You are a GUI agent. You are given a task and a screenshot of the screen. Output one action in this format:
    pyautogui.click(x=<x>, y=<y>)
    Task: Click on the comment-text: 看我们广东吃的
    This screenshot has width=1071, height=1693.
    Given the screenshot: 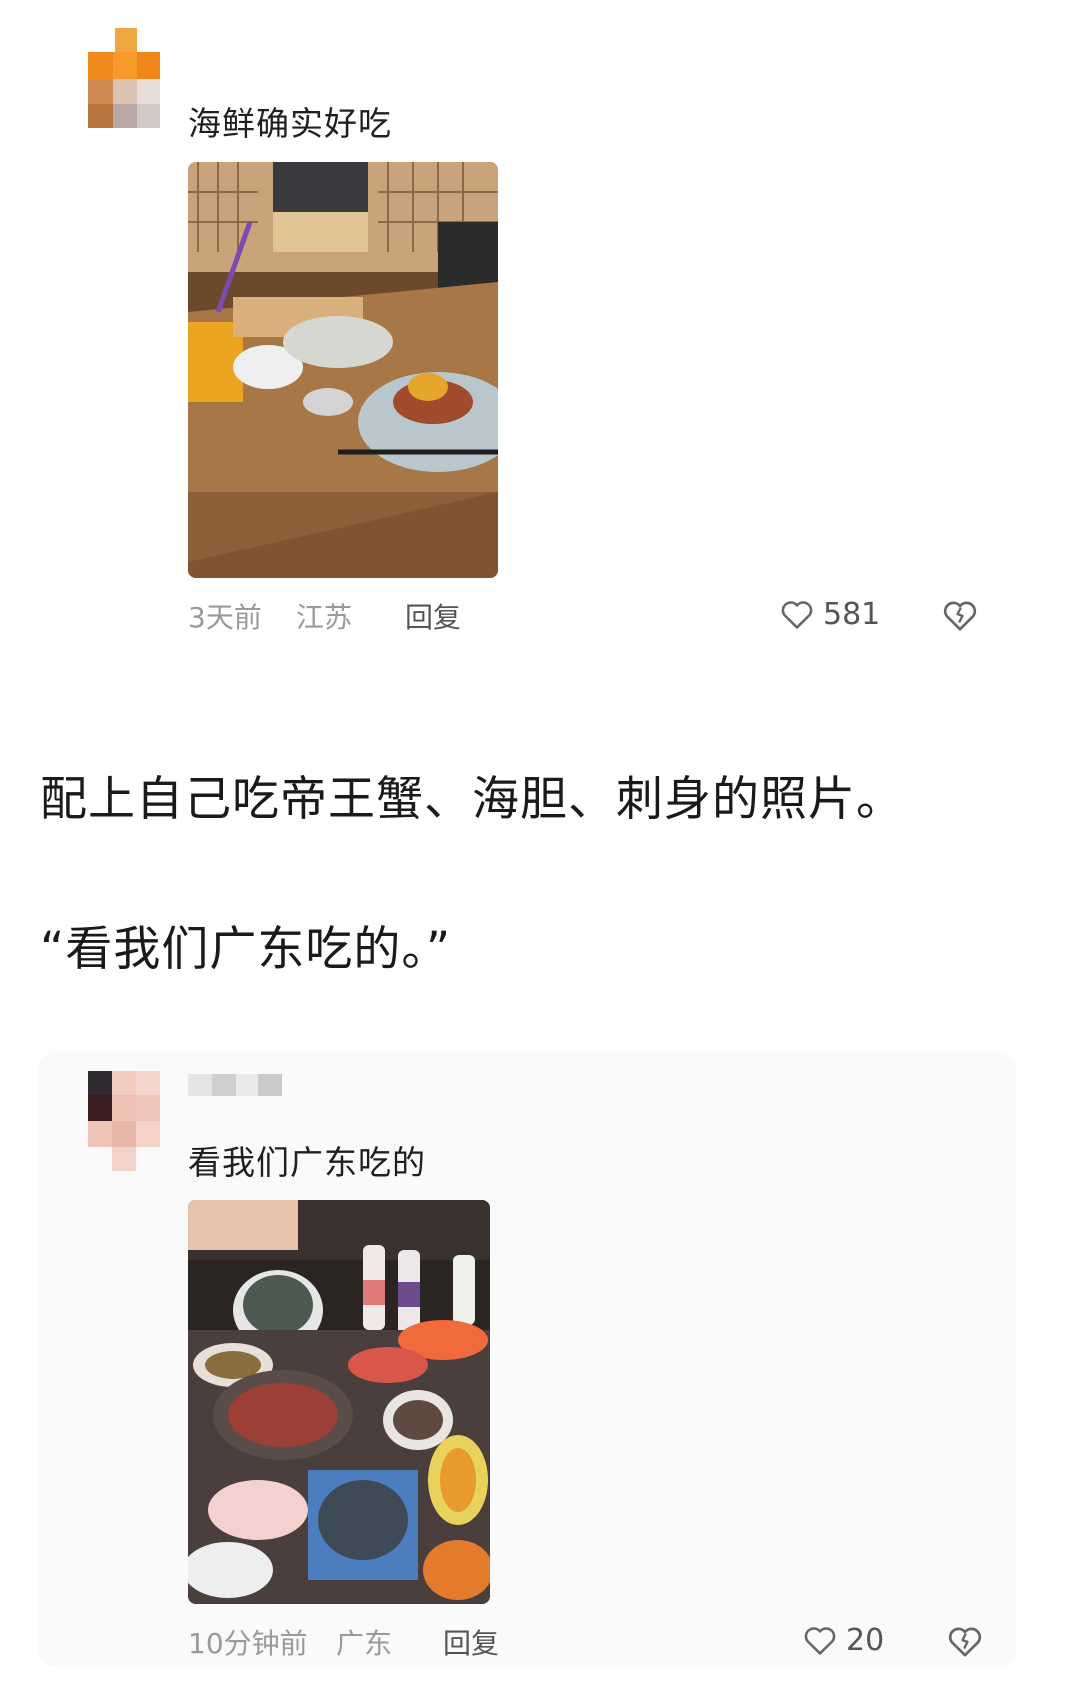 What is the action you would take?
    pyautogui.click(x=307, y=1162)
    